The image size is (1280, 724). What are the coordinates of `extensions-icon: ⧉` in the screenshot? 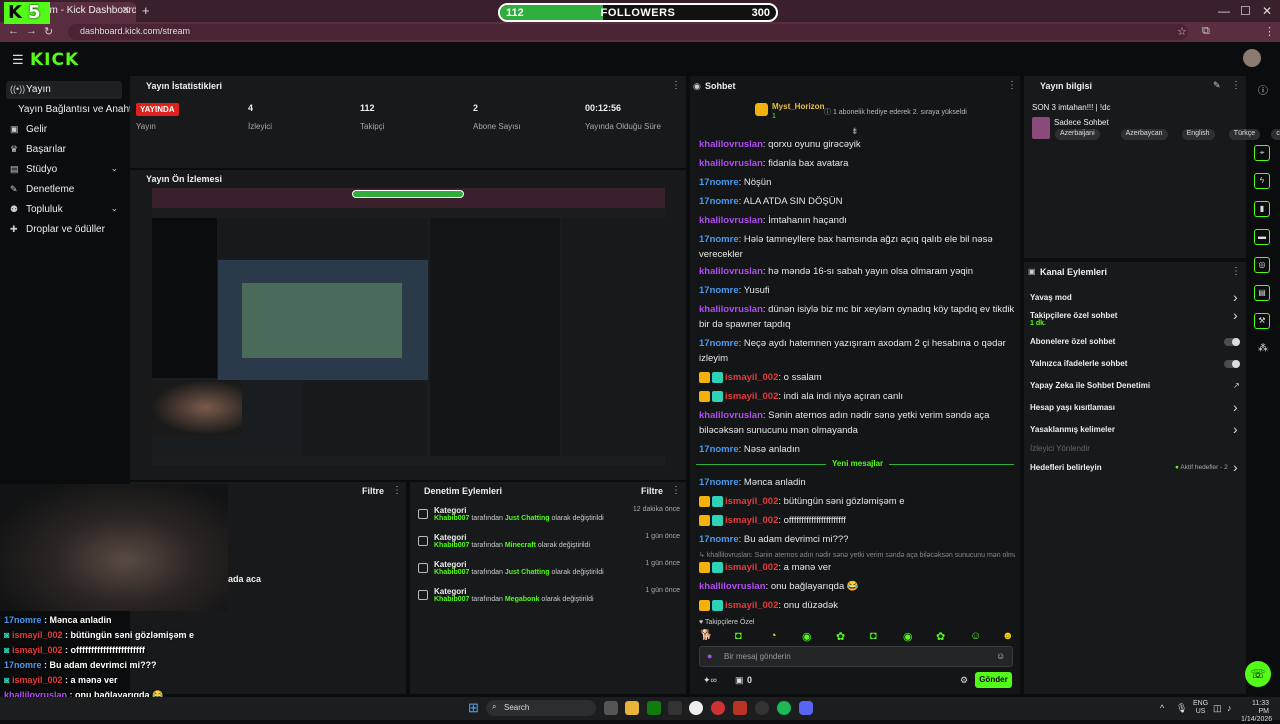 It's located at (1206, 31).